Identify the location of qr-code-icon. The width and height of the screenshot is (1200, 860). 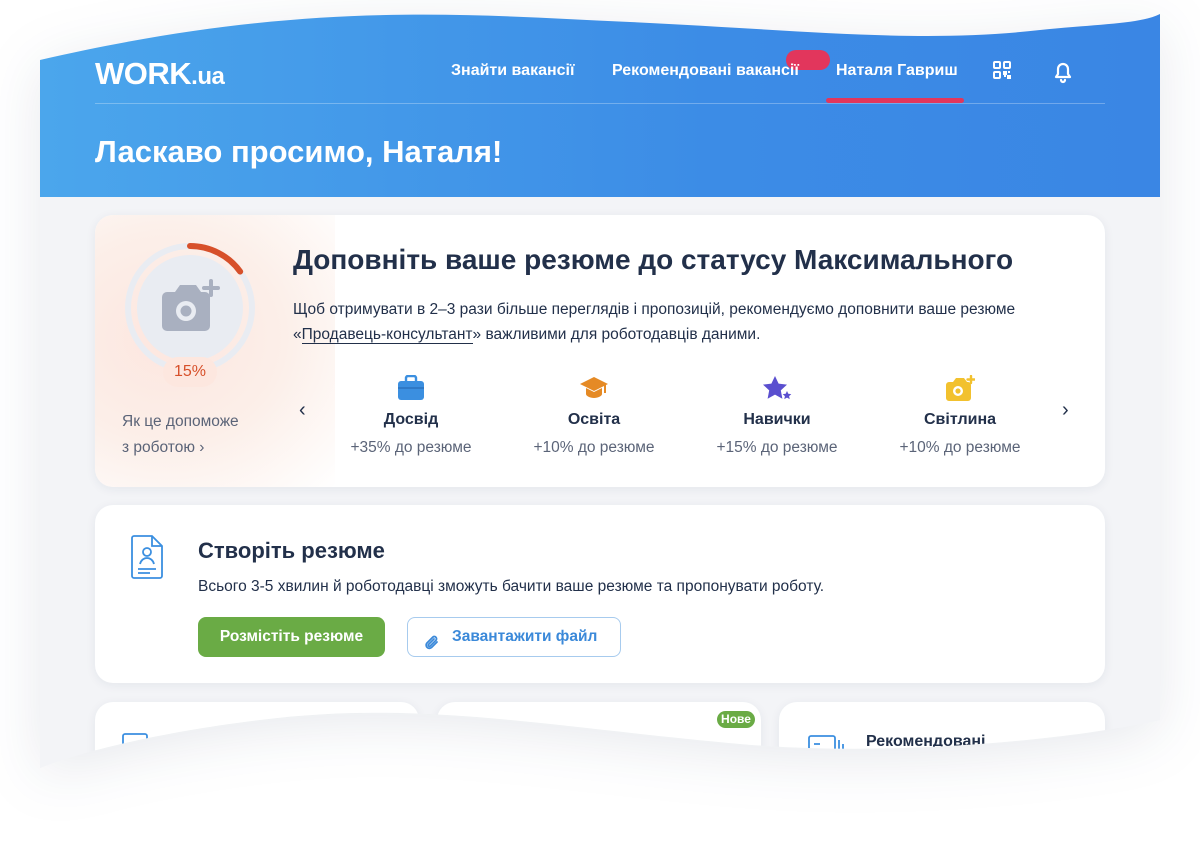
(1002, 72).